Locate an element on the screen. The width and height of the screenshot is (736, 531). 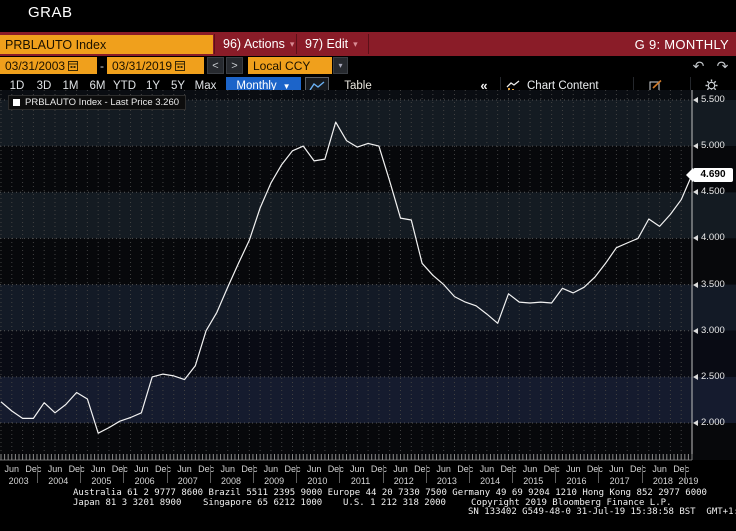
edit-menu: 97) Edit ▾ is located at coordinates (331, 44).